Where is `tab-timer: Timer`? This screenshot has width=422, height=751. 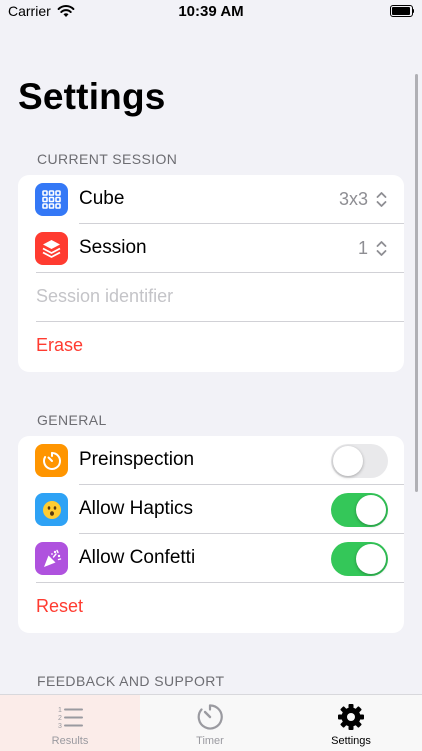
tab-timer: Timer is located at coordinates (210, 723).